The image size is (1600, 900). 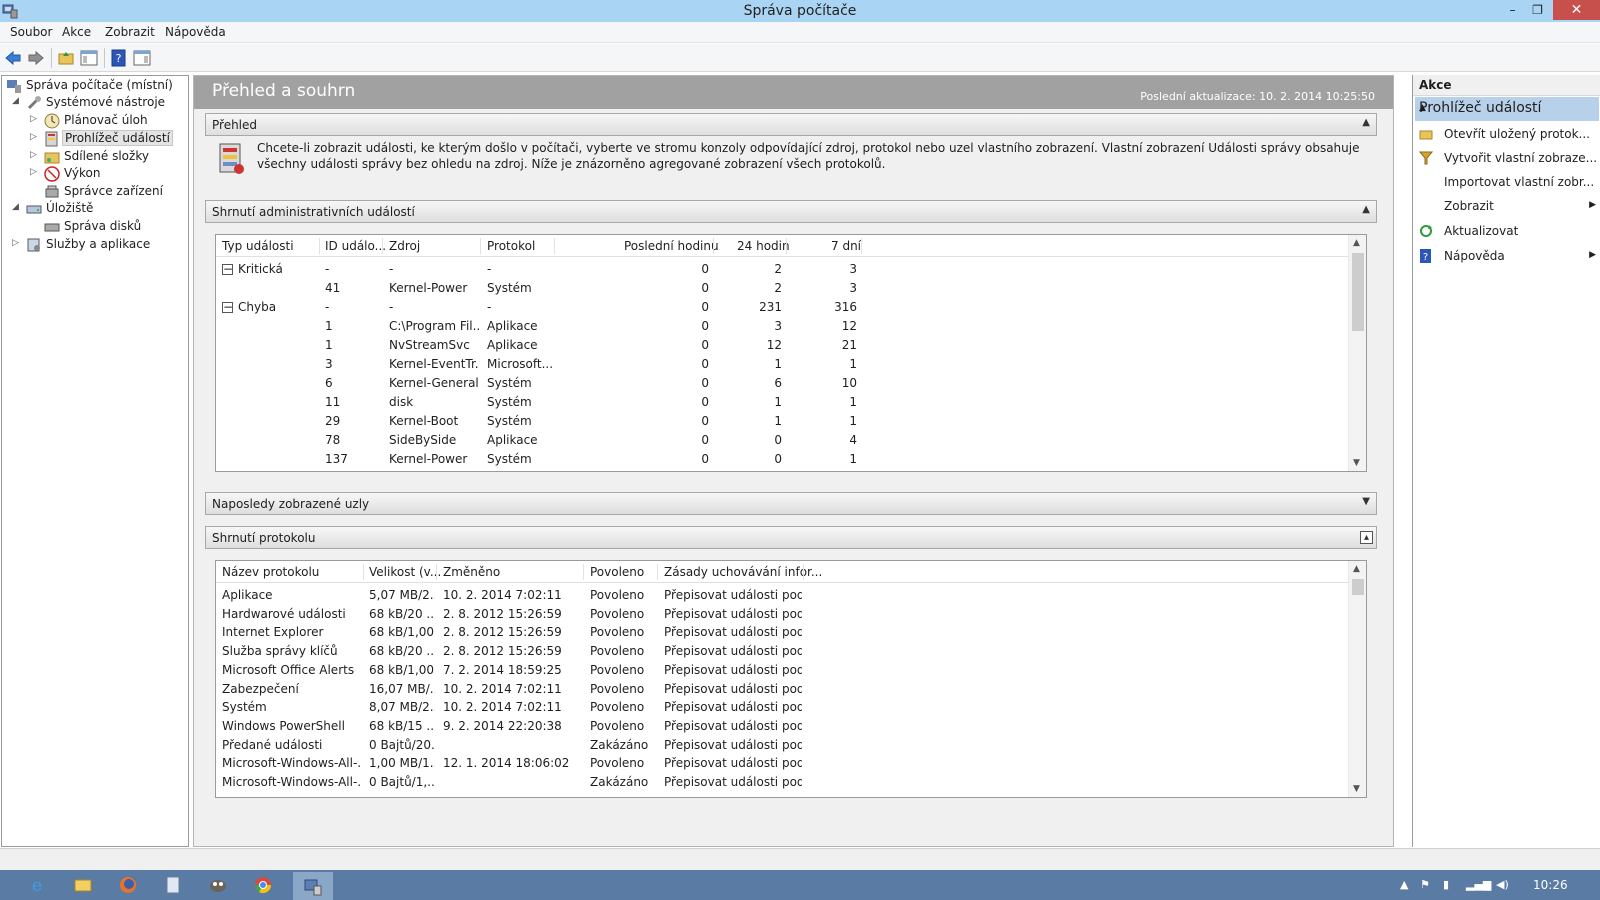 What do you see at coordinates (846, 246) in the screenshot?
I see `column-header: 7 dní` at bounding box center [846, 246].